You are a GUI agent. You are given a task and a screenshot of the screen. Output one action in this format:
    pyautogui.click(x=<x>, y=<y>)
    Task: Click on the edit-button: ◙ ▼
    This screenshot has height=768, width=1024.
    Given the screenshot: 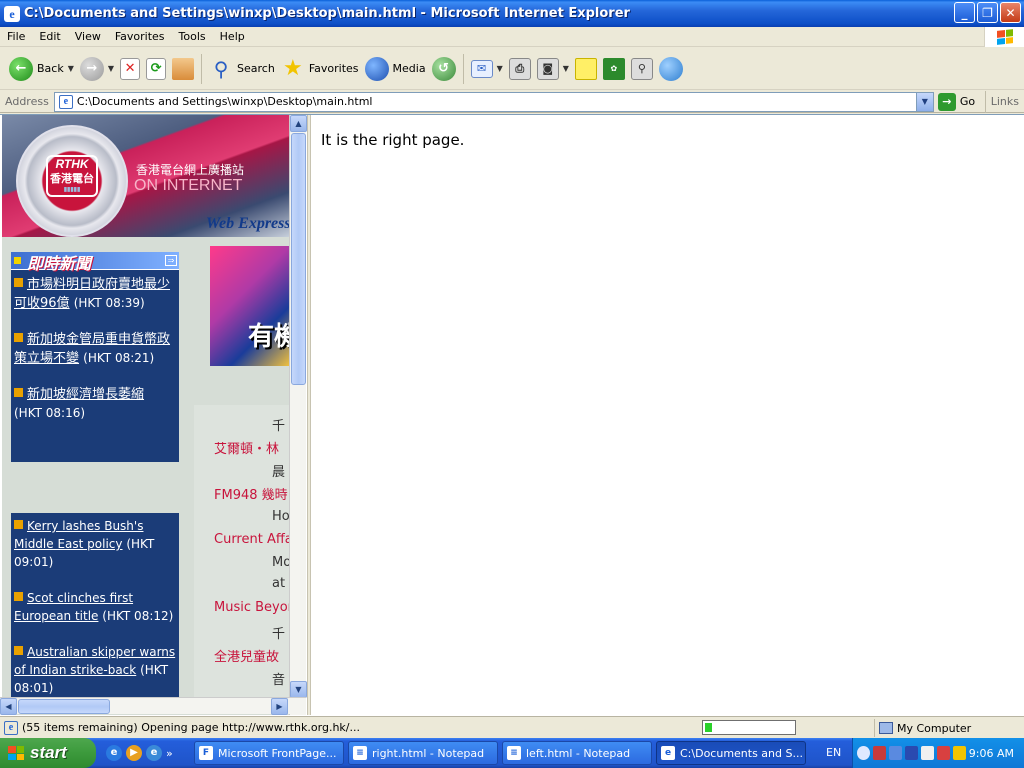 What is the action you would take?
    pyautogui.click(x=553, y=69)
    